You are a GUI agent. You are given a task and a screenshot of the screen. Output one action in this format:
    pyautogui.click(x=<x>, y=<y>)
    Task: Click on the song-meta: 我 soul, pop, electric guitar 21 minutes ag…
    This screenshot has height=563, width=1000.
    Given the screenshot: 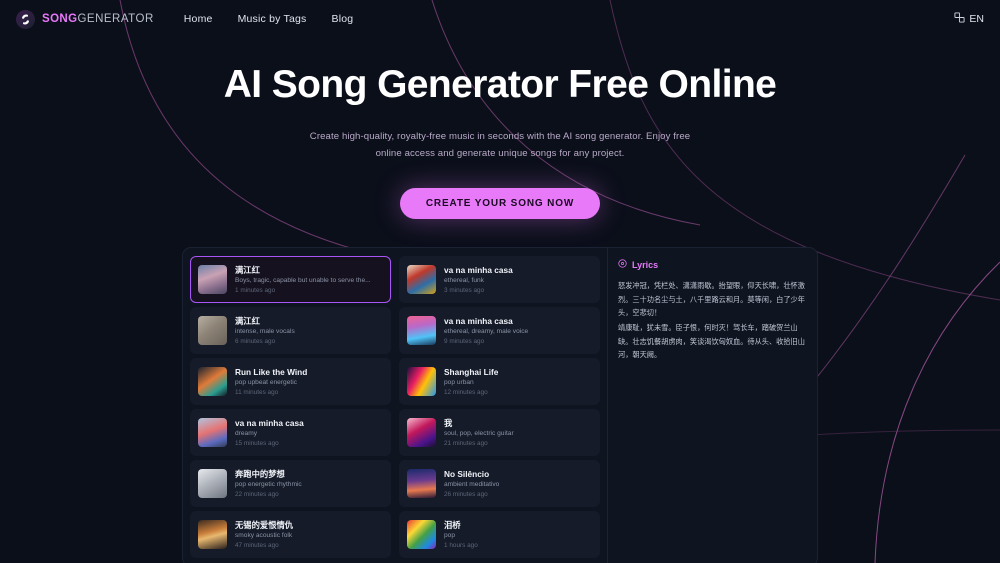 What is the action you would take?
    pyautogui.click(x=518, y=433)
    